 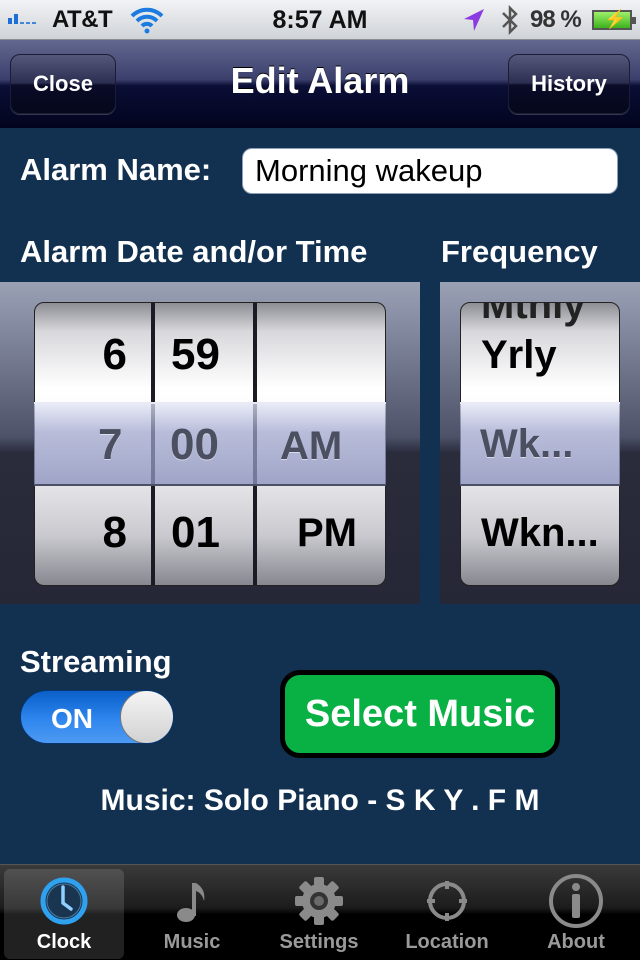 I want to click on frequency-above: Yrly, so click(x=540, y=355).